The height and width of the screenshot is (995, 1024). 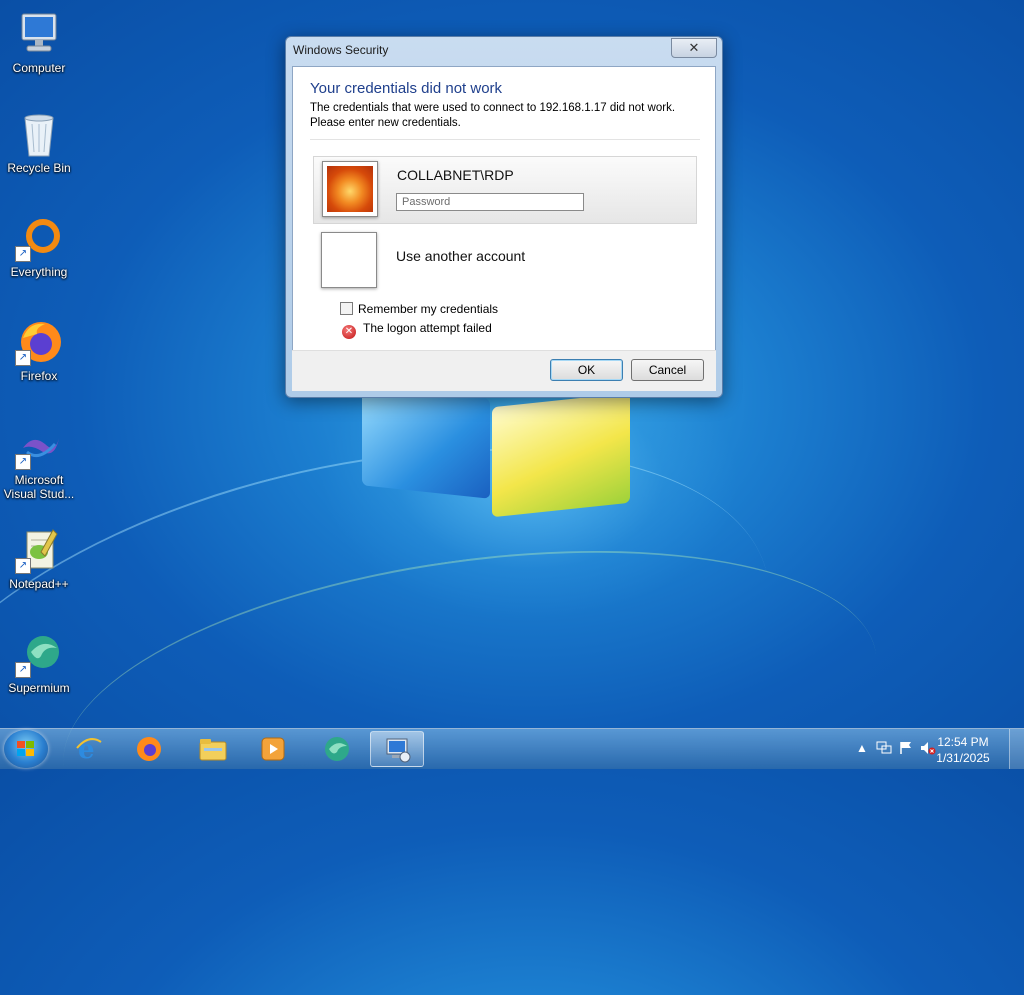 I want to click on description-line: Please enter new credentials., so click(x=385, y=123).